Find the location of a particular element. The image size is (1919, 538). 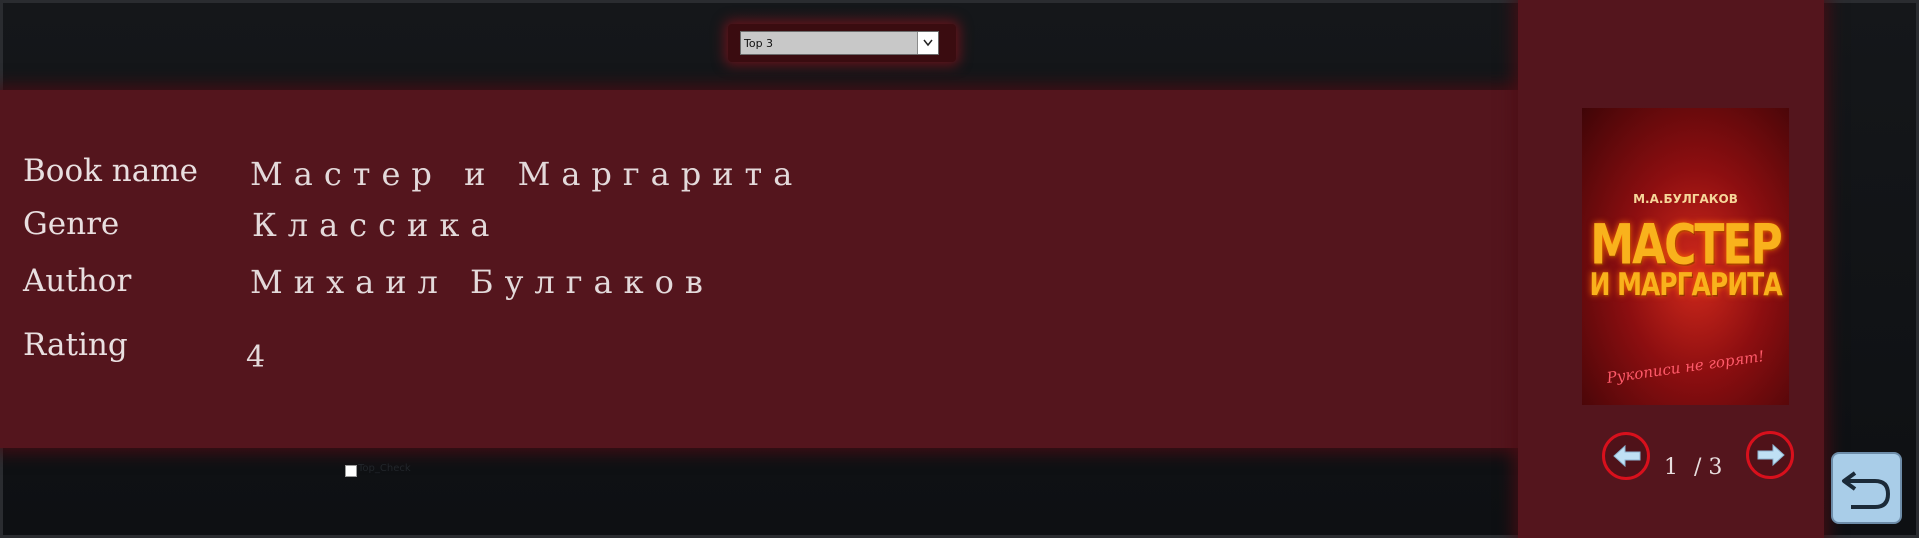

rating-value: 4 is located at coordinates (256, 357).